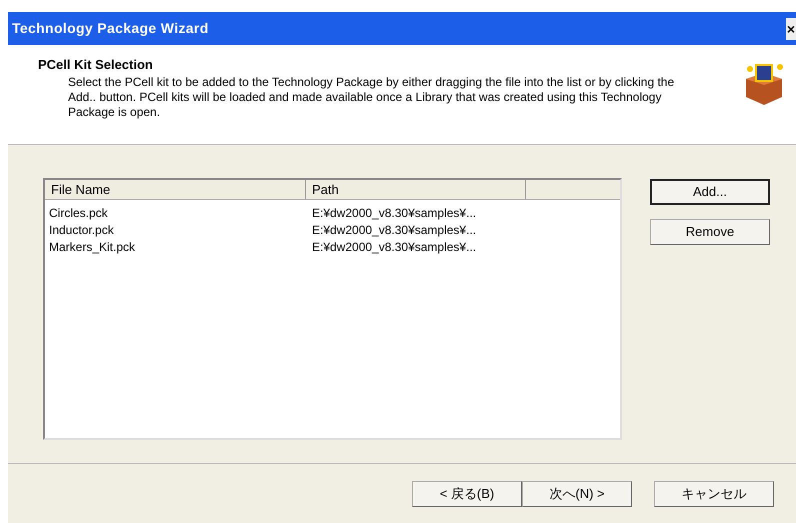 The width and height of the screenshot is (796, 523). Describe the element at coordinates (416, 189) in the screenshot. I see `column-header: Path` at that location.